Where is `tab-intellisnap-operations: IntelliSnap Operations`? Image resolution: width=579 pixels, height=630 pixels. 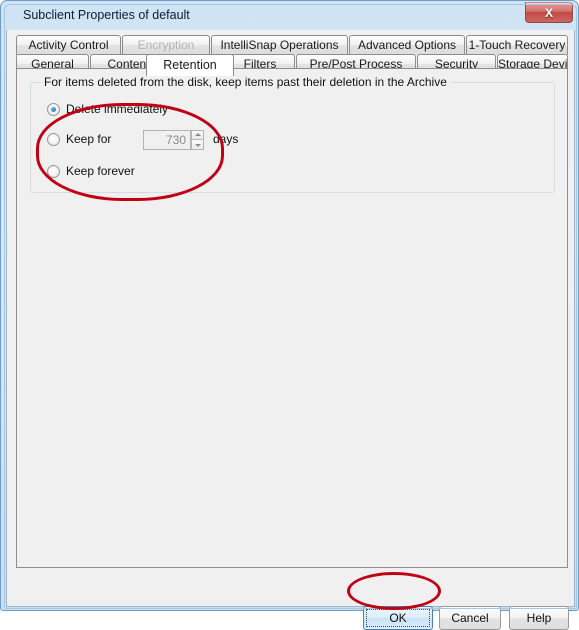
tab-intellisnap-operations: IntelliSnap Operations is located at coordinates (279, 45).